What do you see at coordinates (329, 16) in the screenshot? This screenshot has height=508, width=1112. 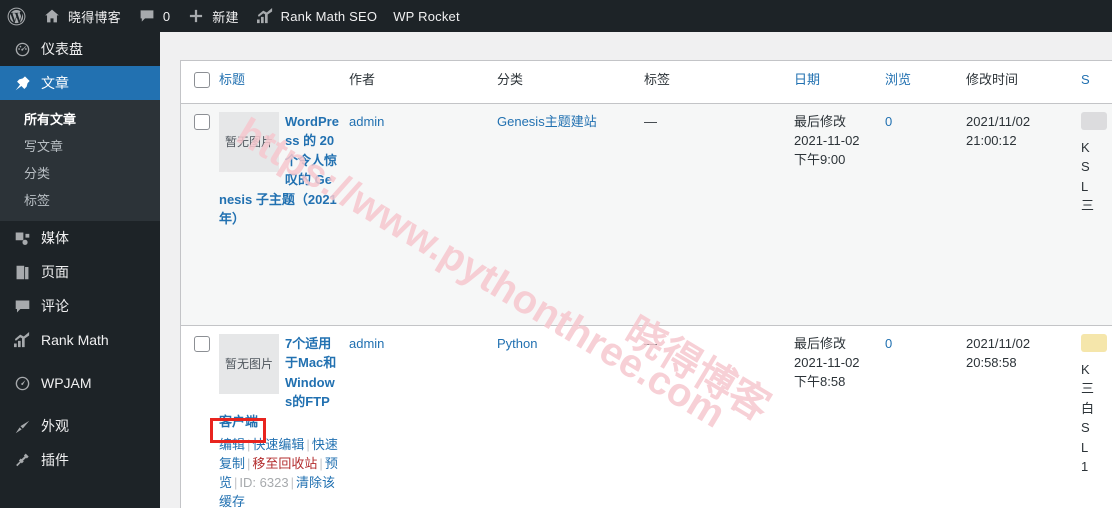 I see `admin-bar-rank-math-seo-label: Rank Math SEO` at bounding box center [329, 16].